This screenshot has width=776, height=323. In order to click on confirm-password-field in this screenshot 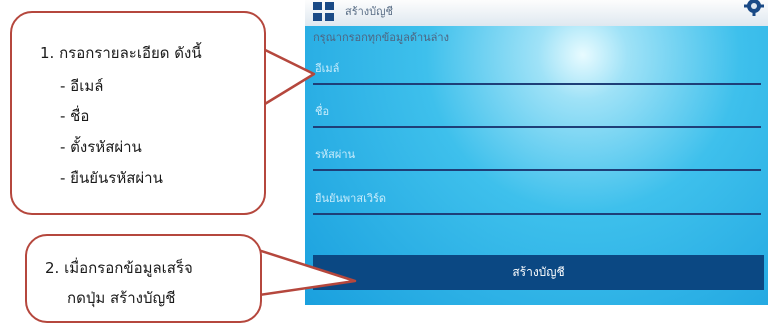, I will do `click(539, 200)`.